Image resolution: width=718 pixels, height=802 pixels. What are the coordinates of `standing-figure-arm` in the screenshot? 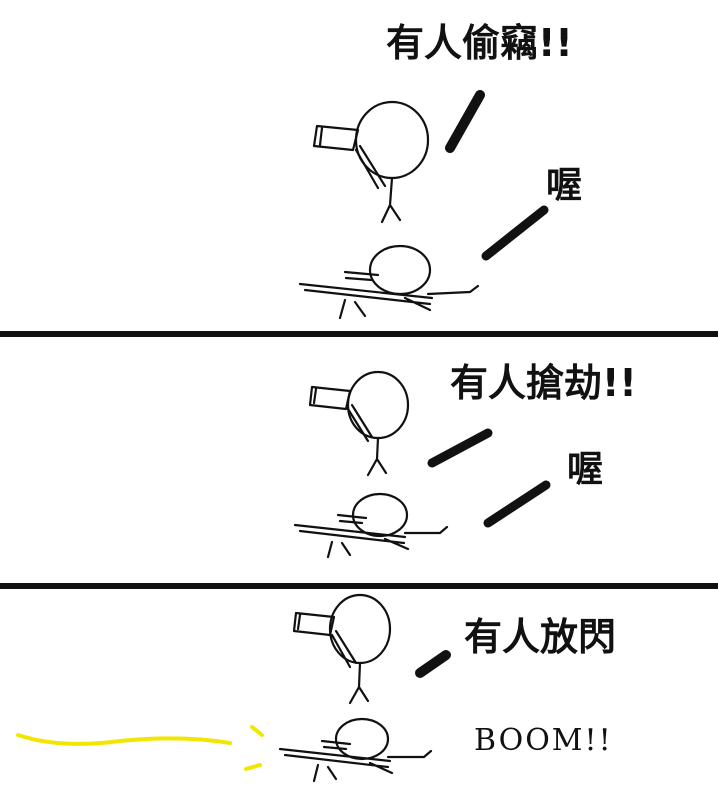 It's located at (370, 167).